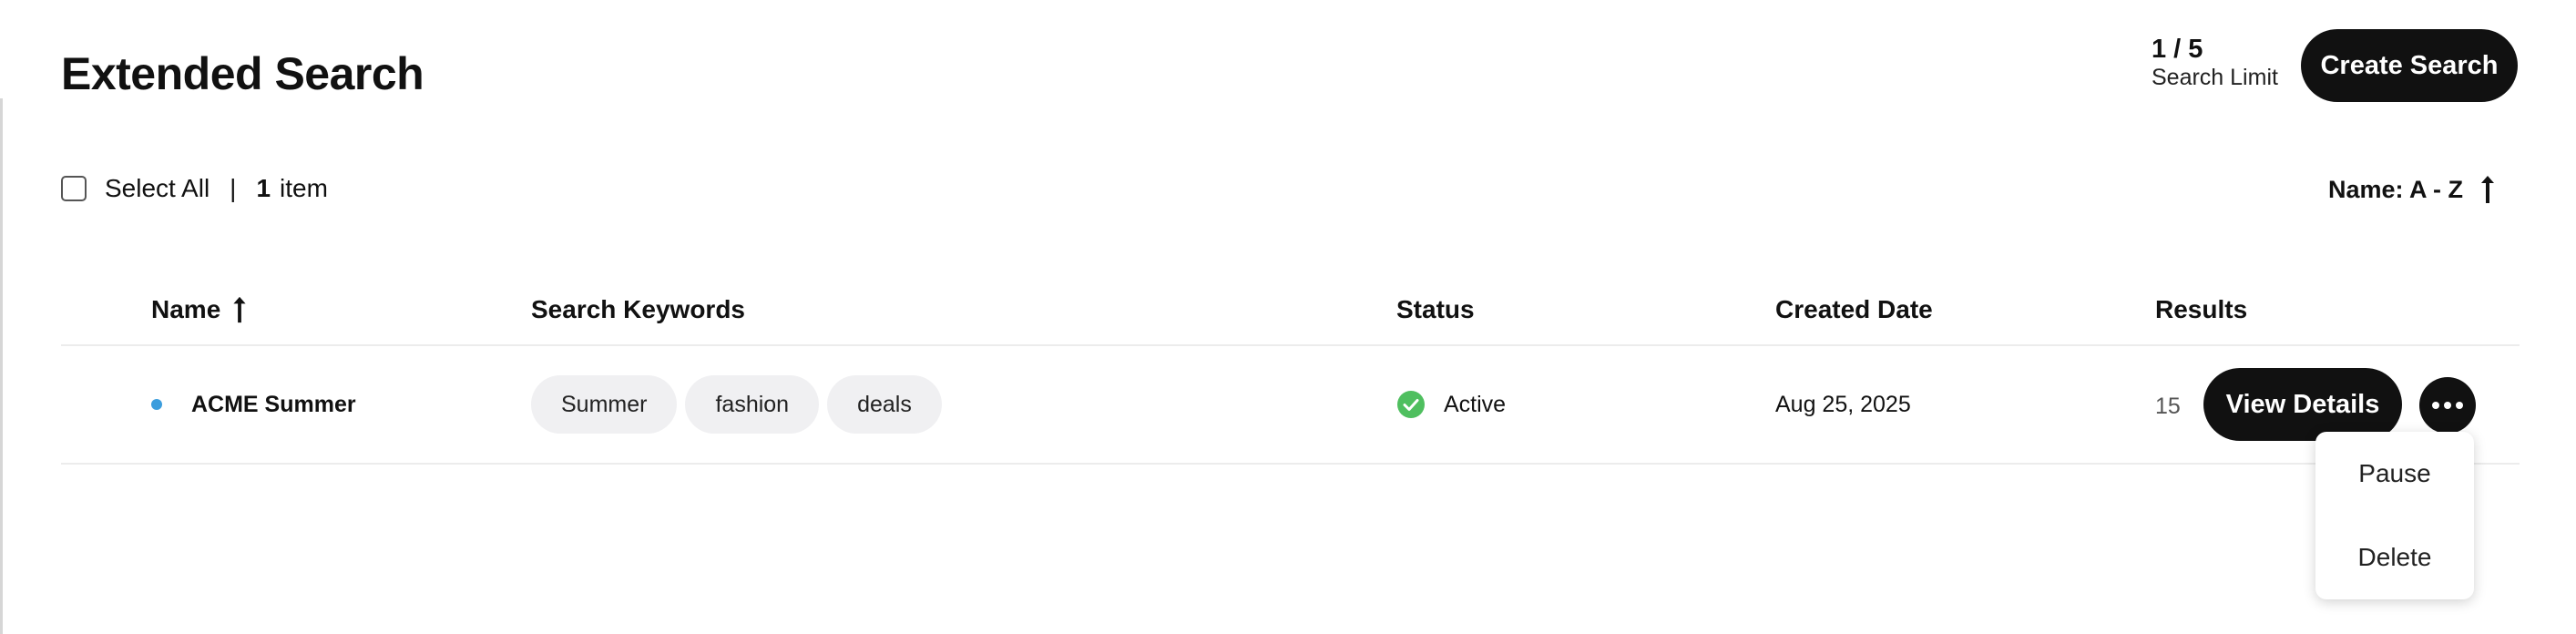 The height and width of the screenshot is (634, 2576). Describe the element at coordinates (638, 309) in the screenshot. I see `column-header-keywords: Search Keywords` at that location.